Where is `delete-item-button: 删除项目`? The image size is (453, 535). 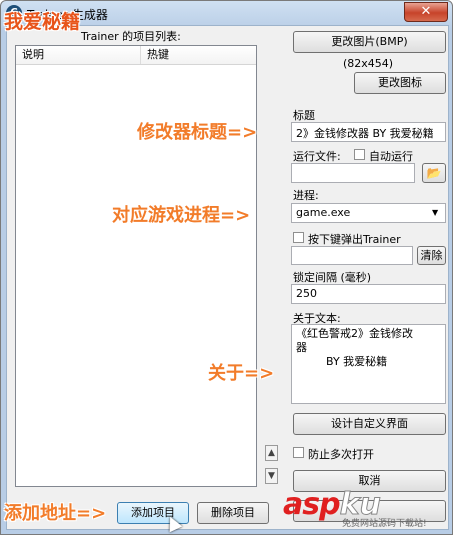 delete-item-button: 删除项目 is located at coordinates (233, 513).